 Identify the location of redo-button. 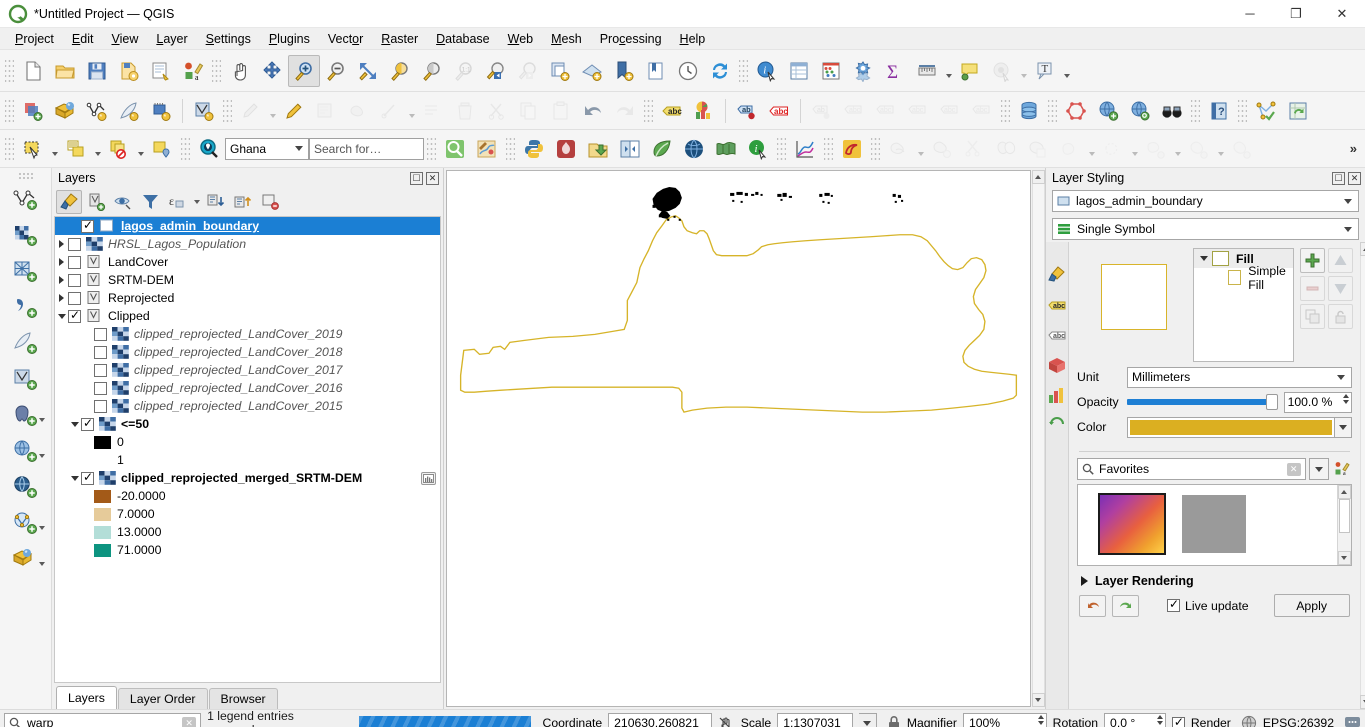
(625, 111).